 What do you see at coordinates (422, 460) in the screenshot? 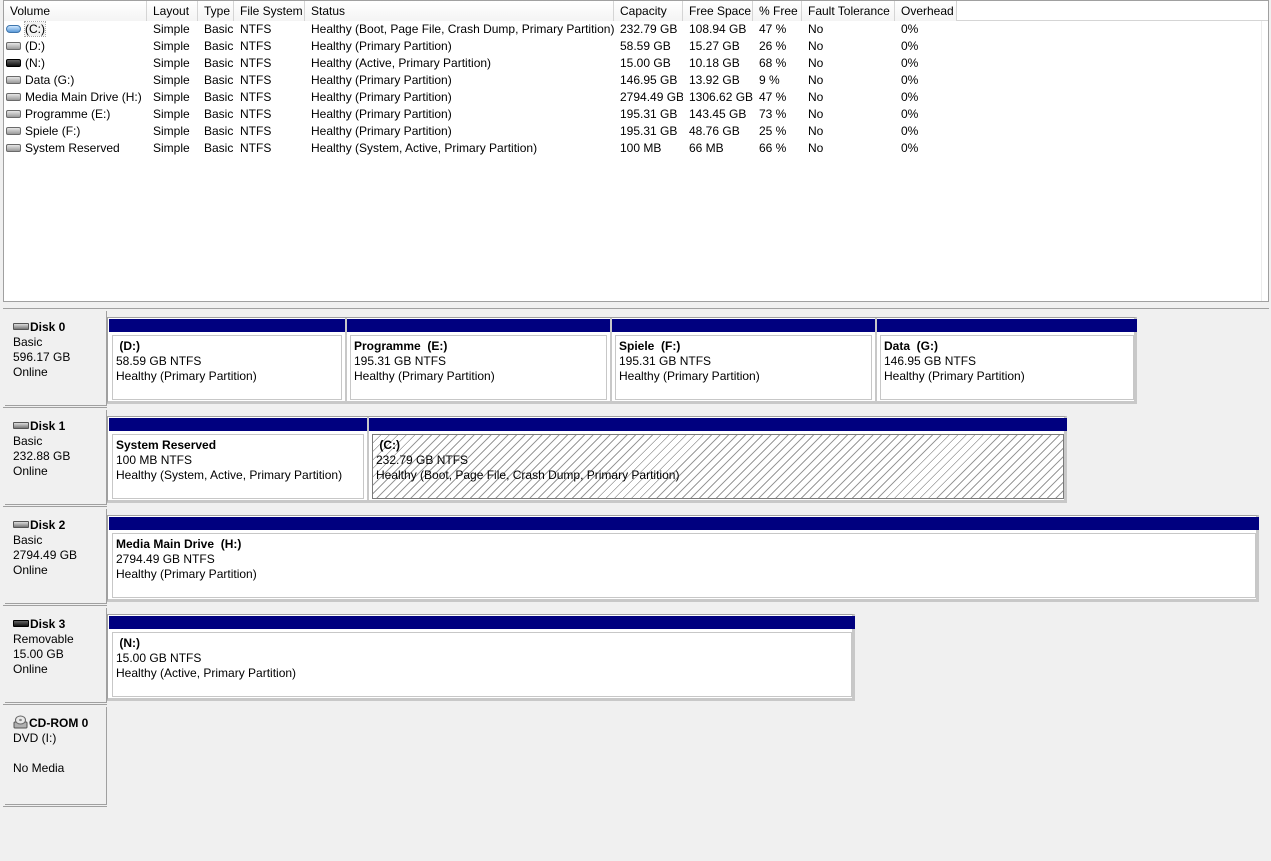
I see `partition-size: 232.79 GB NTFS` at bounding box center [422, 460].